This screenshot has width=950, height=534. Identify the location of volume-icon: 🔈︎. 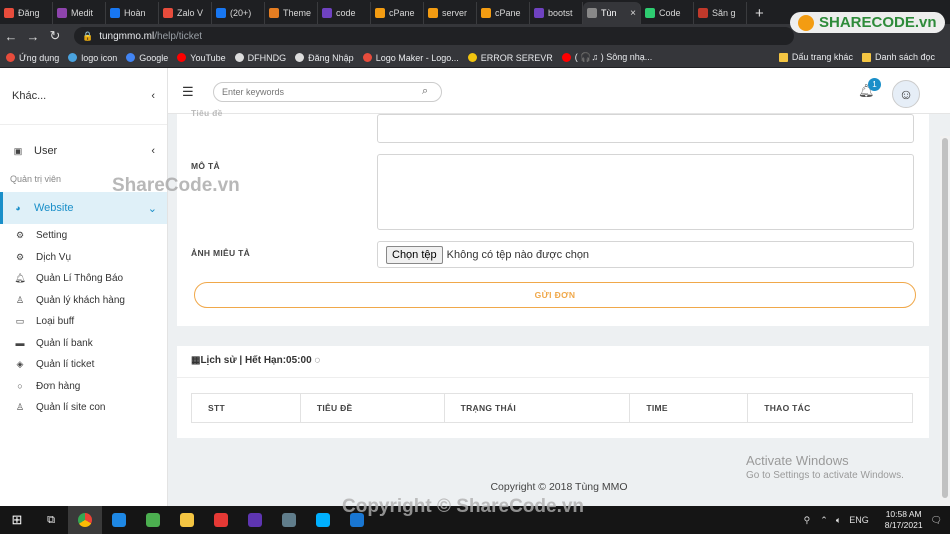
(838, 520).